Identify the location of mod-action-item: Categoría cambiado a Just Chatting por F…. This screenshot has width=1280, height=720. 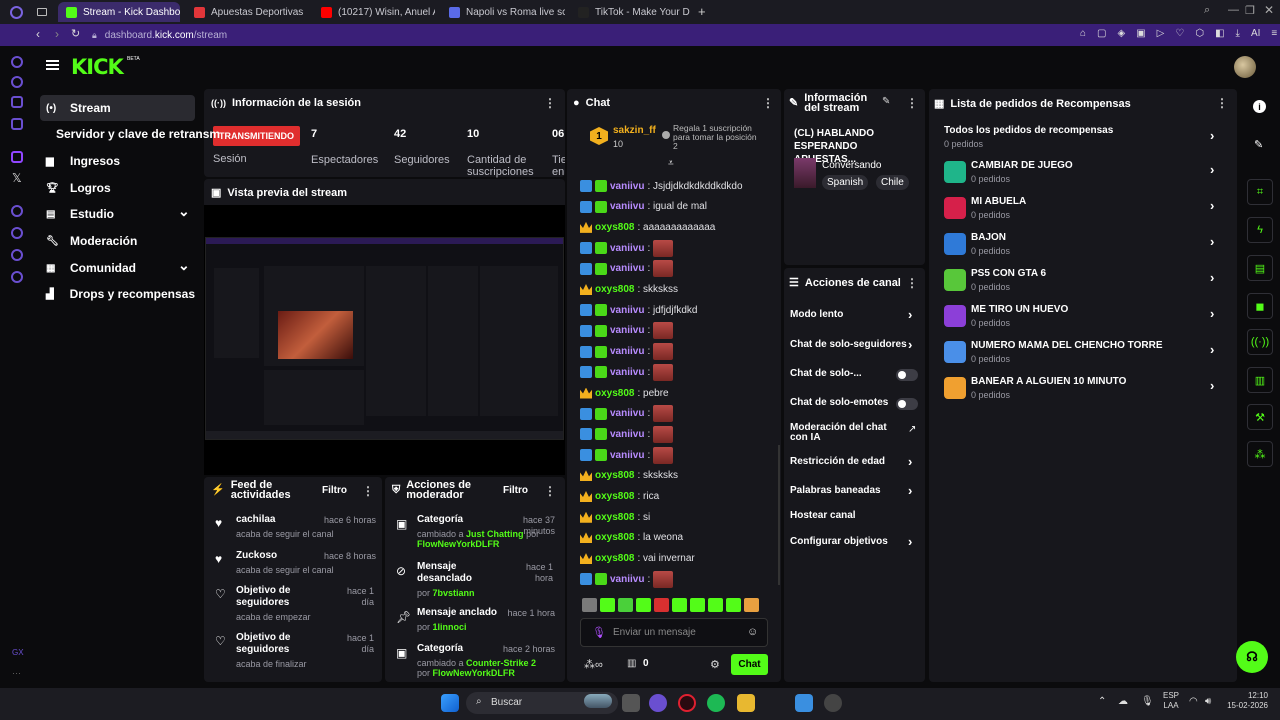
(487, 531).